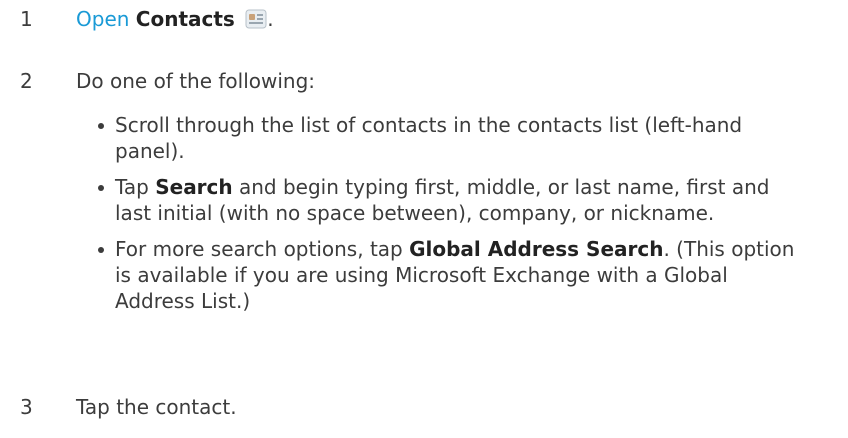  What do you see at coordinates (185, 19) in the screenshot?
I see `contacts-label: Contacts` at bounding box center [185, 19].